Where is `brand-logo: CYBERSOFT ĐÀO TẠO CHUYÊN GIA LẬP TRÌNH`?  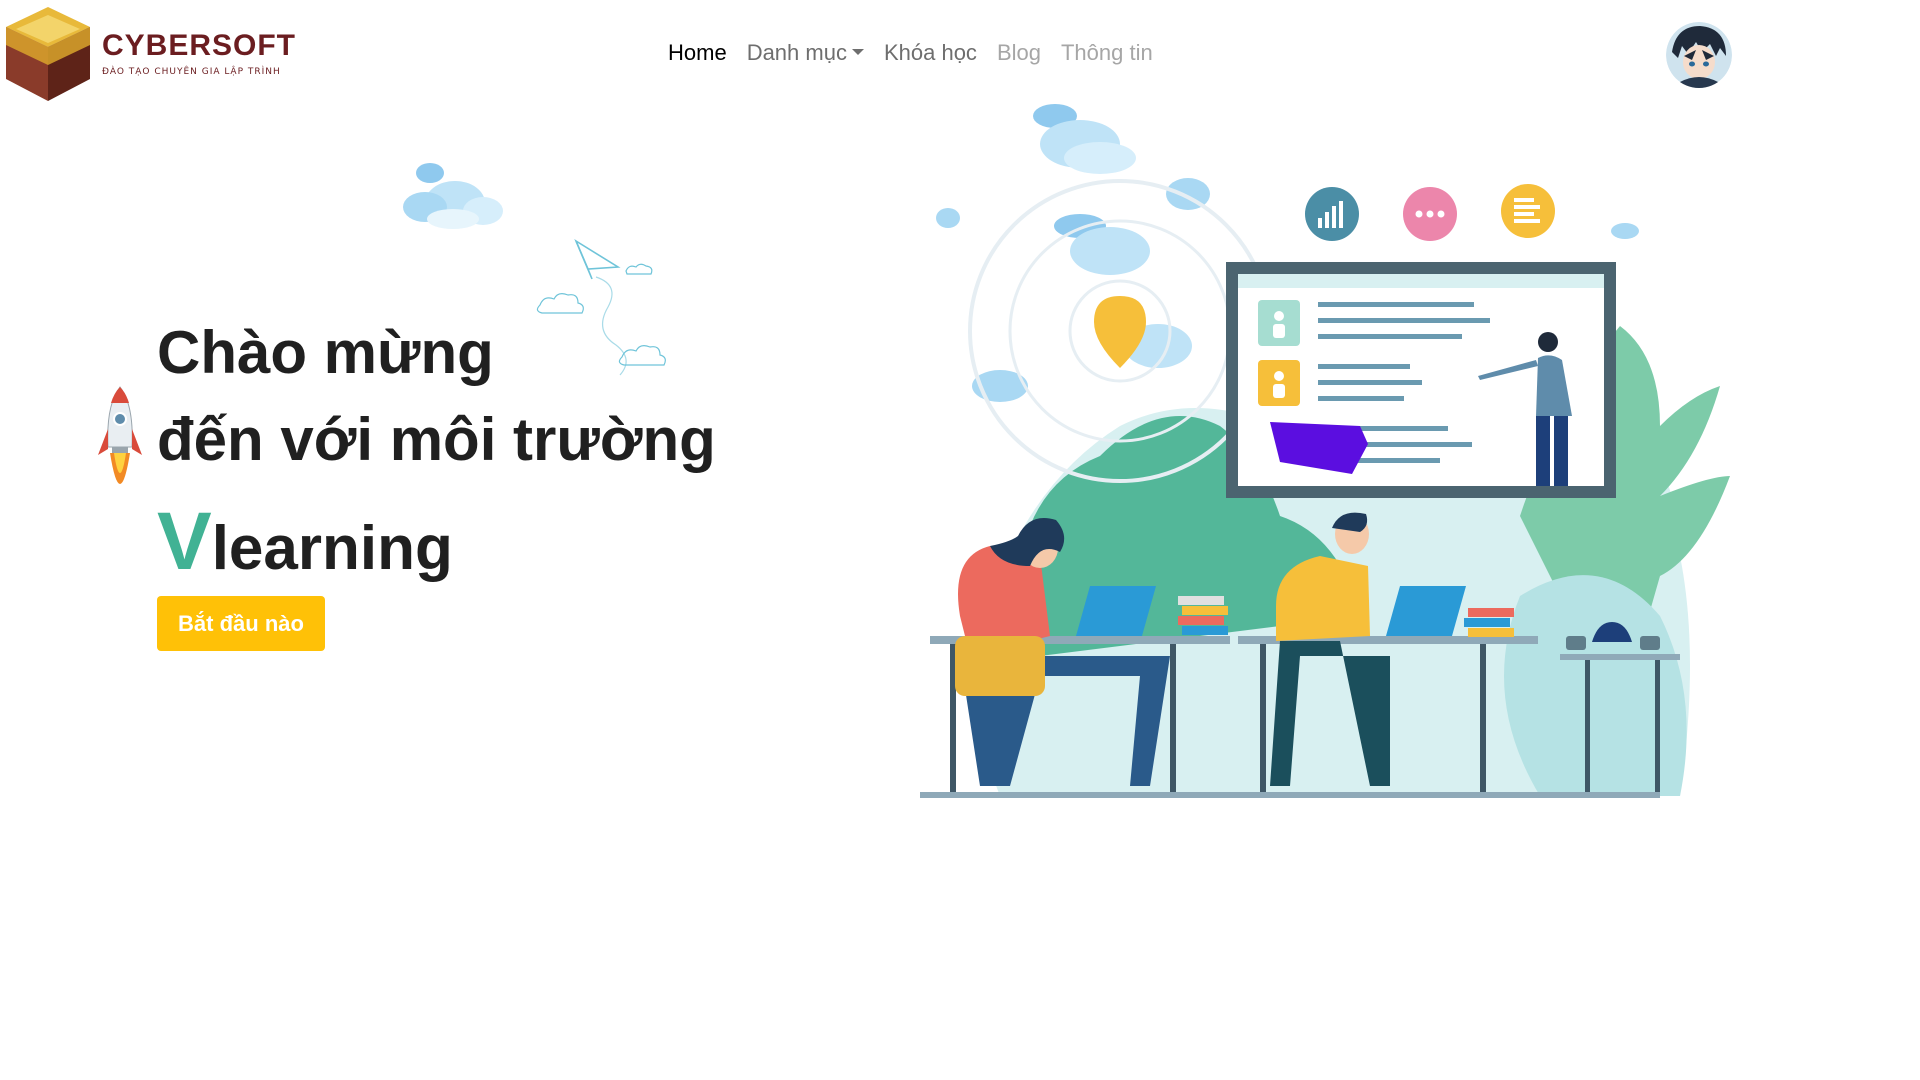 brand-logo: CYBERSOFT ĐÀO TẠO CHUYÊN GIA LẬP TRÌNH is located at coordinates (162, 54).